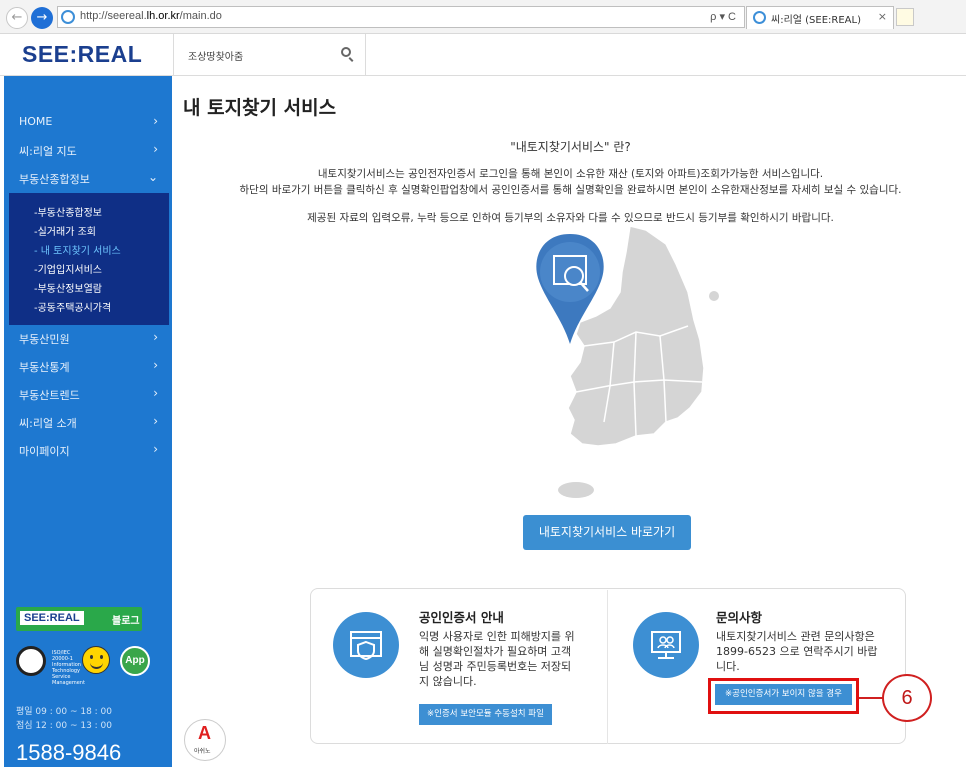 The width and height of the screenshot is (966, 767). Describe the element at coordinates (88, 451) in the screenshot. I see `sidebar-item-mypage: 마이페이지 ›` at that location.